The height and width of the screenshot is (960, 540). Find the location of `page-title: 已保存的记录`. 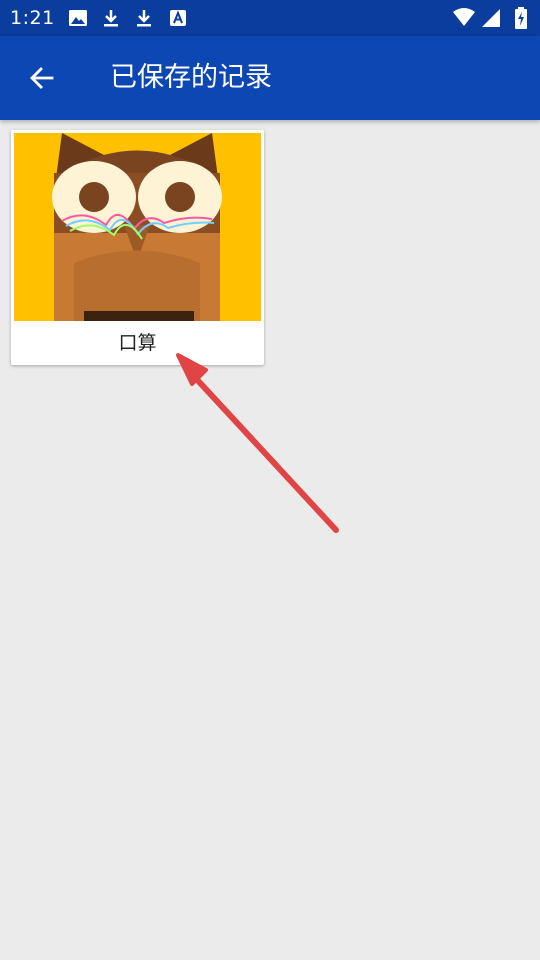

page-title: 已保存的记录 is located at coordinates (191, 77).